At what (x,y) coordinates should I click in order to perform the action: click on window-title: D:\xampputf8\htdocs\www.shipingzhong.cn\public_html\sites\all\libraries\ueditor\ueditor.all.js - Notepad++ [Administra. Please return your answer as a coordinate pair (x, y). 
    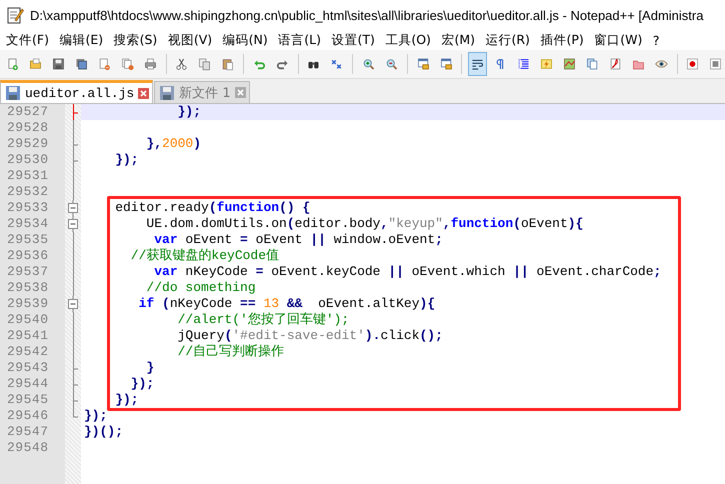
    Looking at the image, I should click on (367, 15).